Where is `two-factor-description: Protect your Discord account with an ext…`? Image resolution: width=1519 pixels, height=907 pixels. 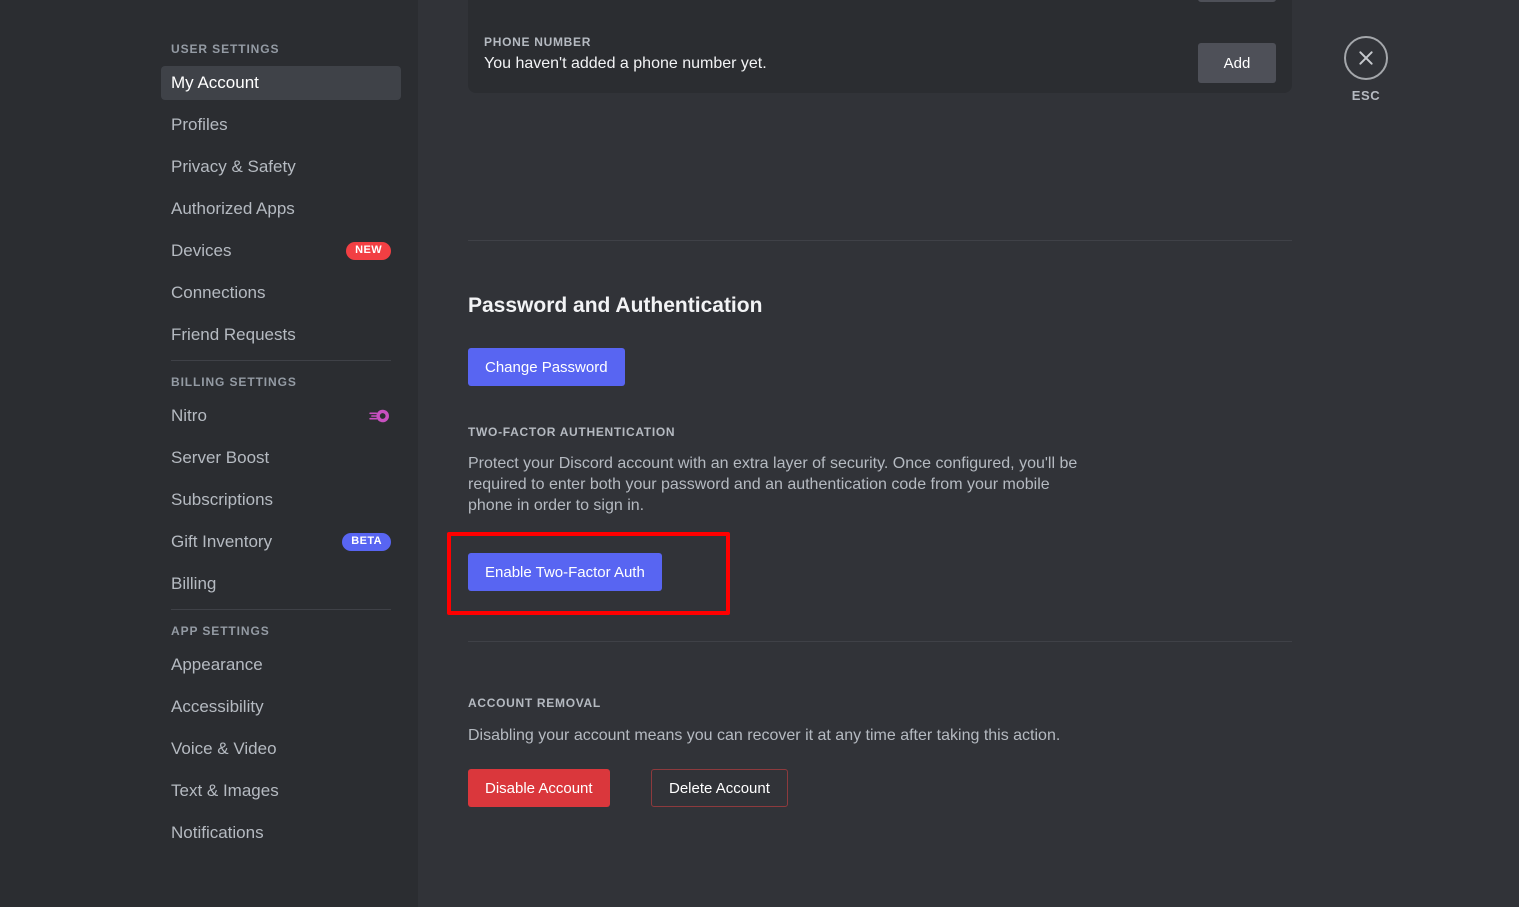 two-factor-description: Protect your Discord account with an ext… is located at coordinates (773, 484).